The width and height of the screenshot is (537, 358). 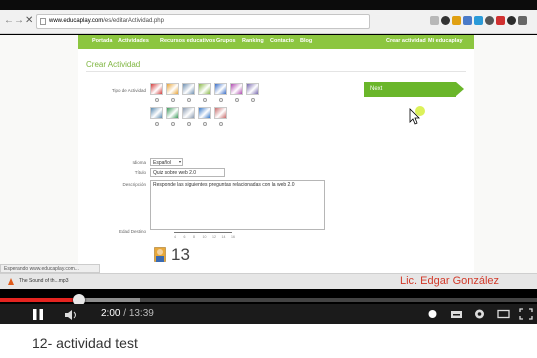 I want to click on target-age-label: Edad Destino, so click(x=132, y=231).